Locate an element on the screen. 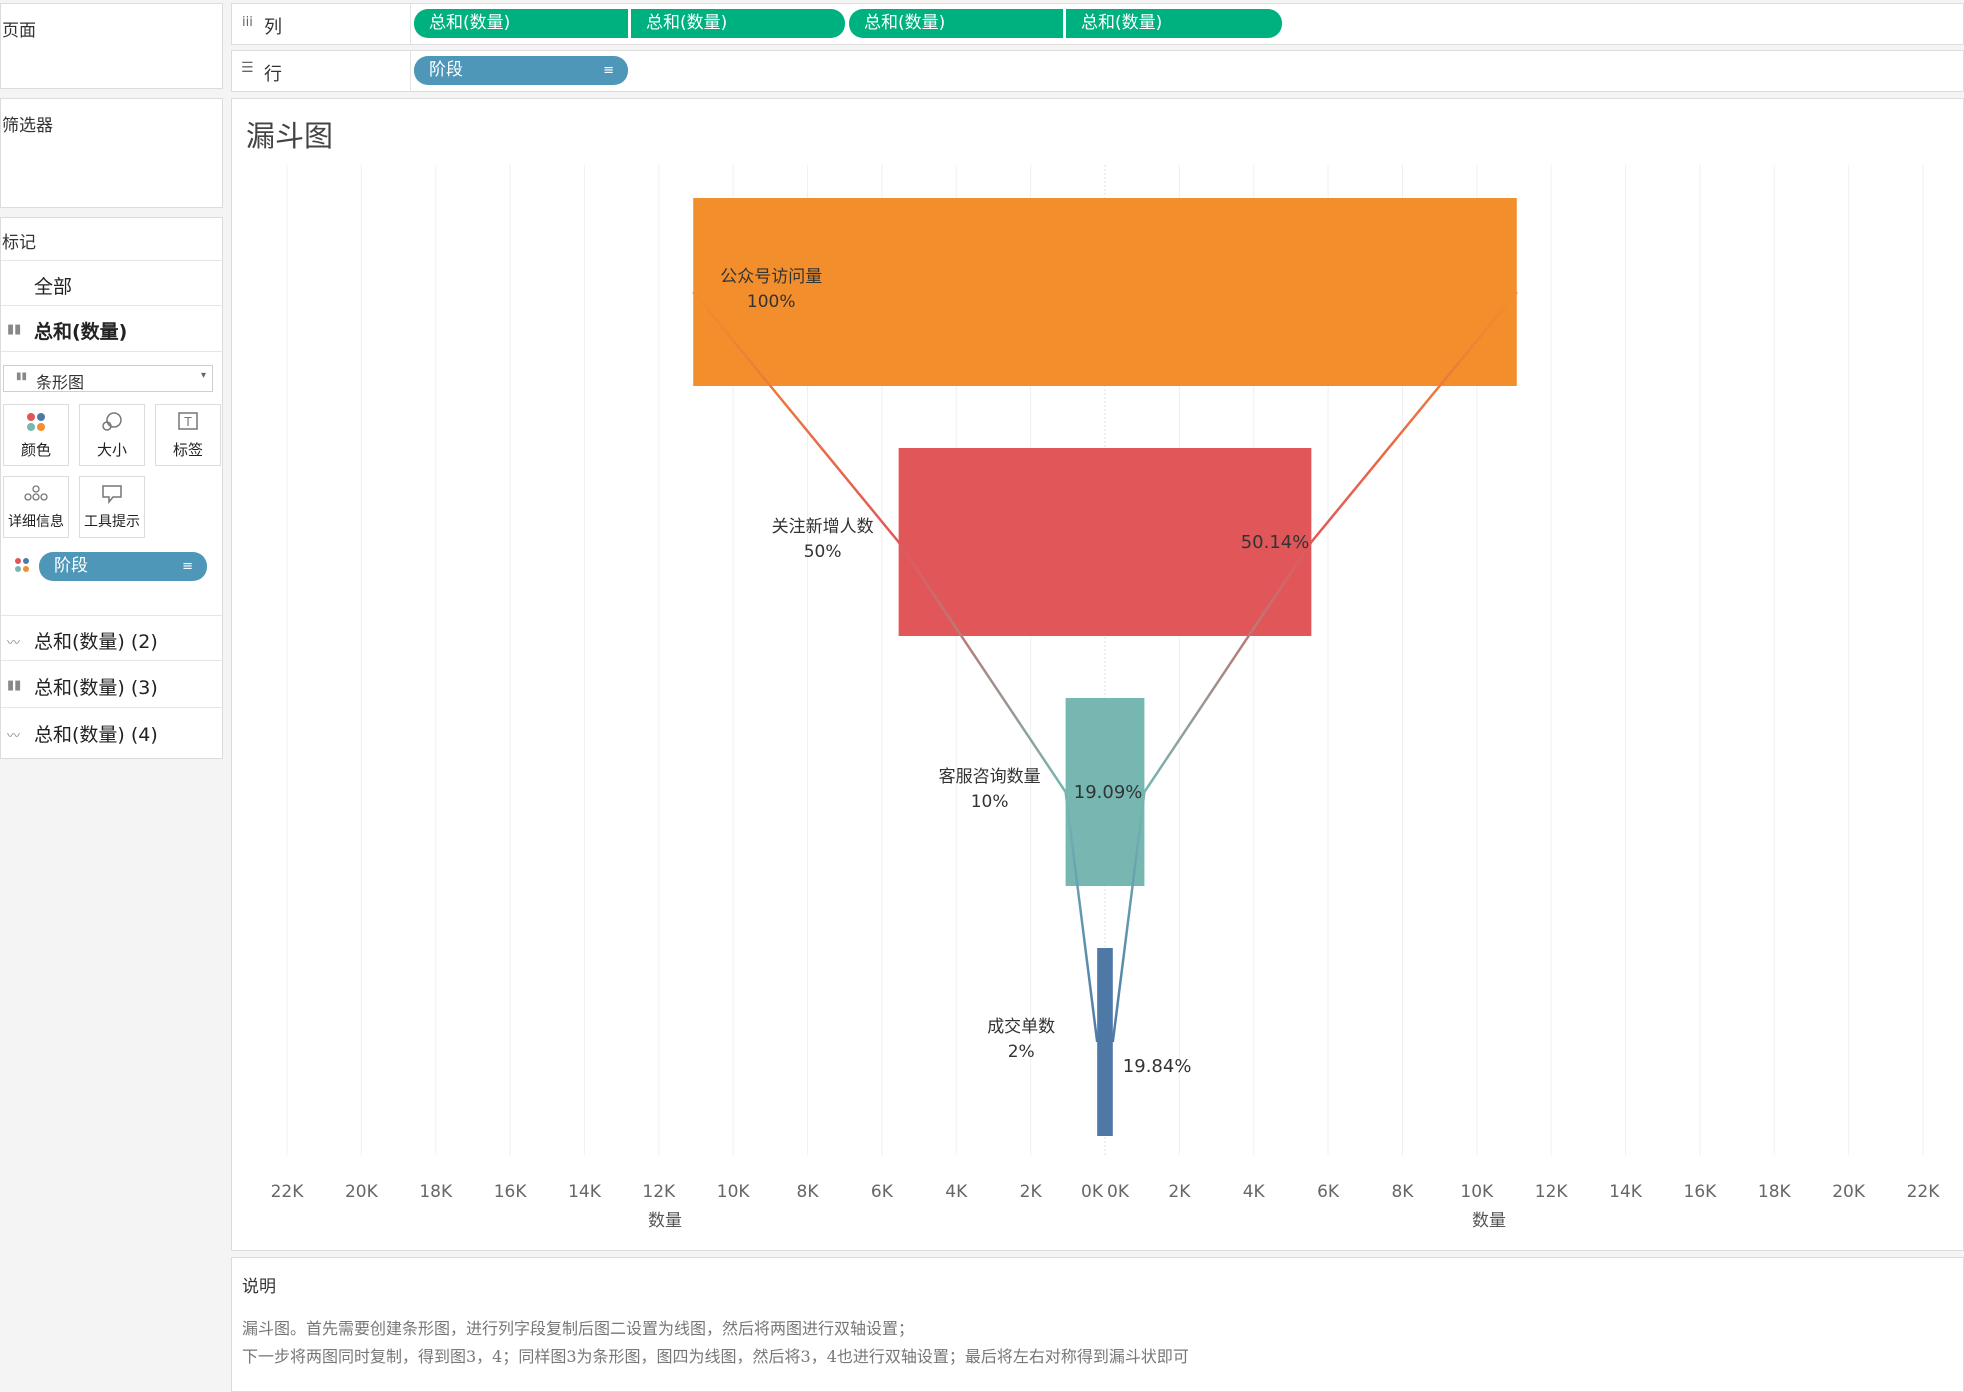  sheet-title: 漏斗图 is located at coordinates (290, 136).